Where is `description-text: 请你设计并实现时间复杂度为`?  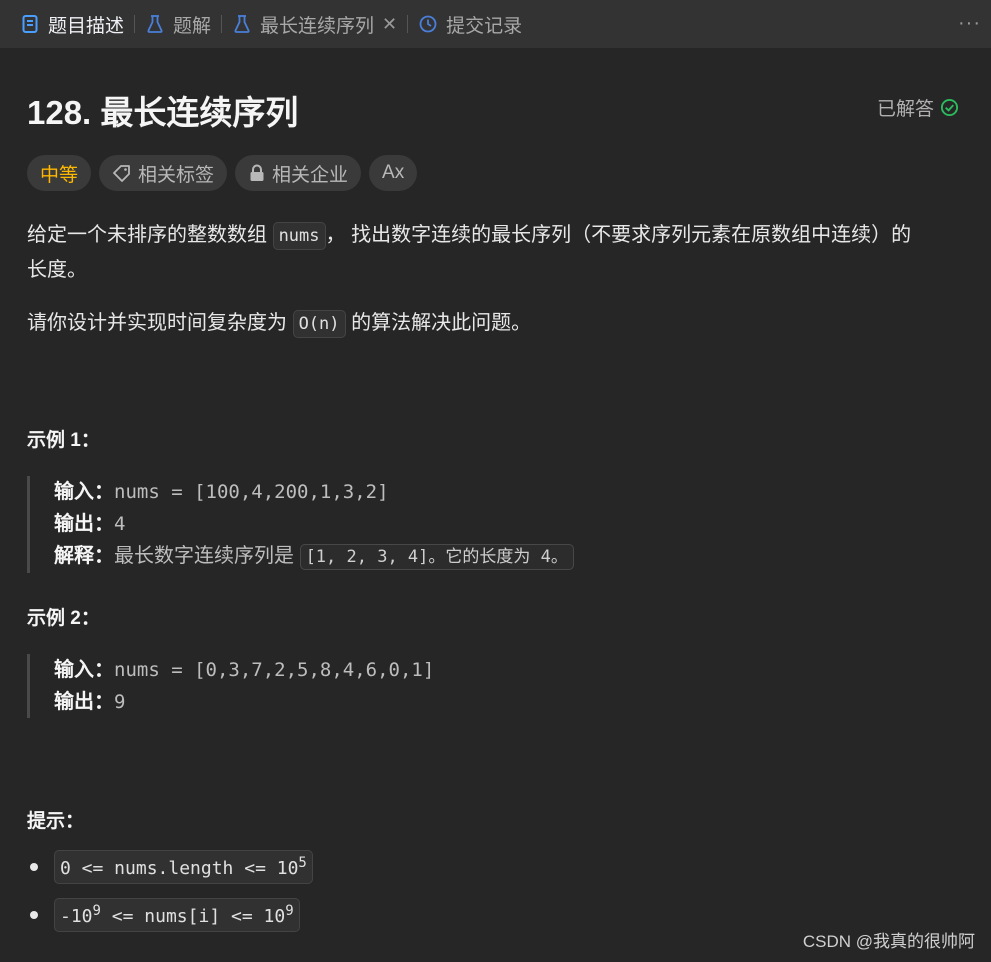
description-text: 请你设计并实现时间复杂度为 is located at coordinates (160, 323).